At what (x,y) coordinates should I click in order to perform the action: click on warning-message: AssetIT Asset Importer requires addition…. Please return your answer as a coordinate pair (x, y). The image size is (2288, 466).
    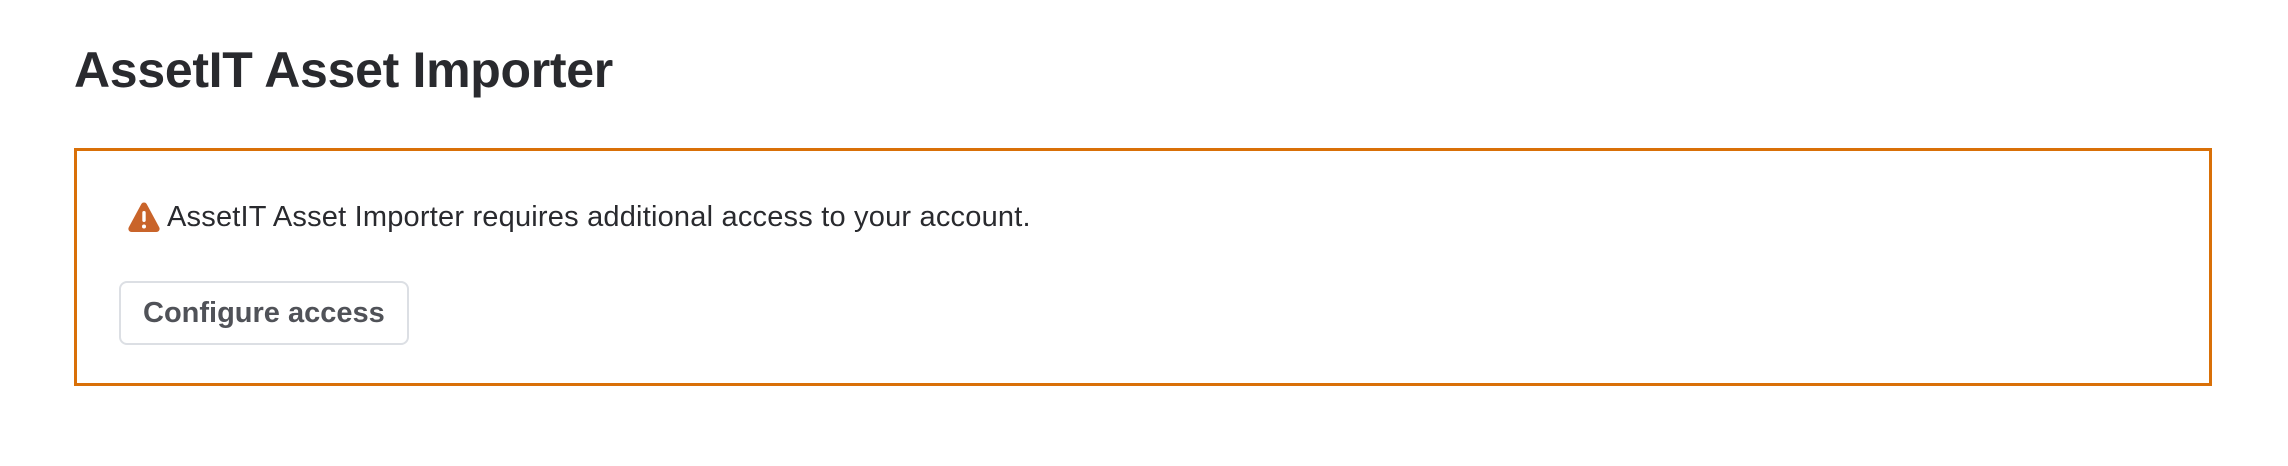
    Looking at the image, I should click on (599, 217).